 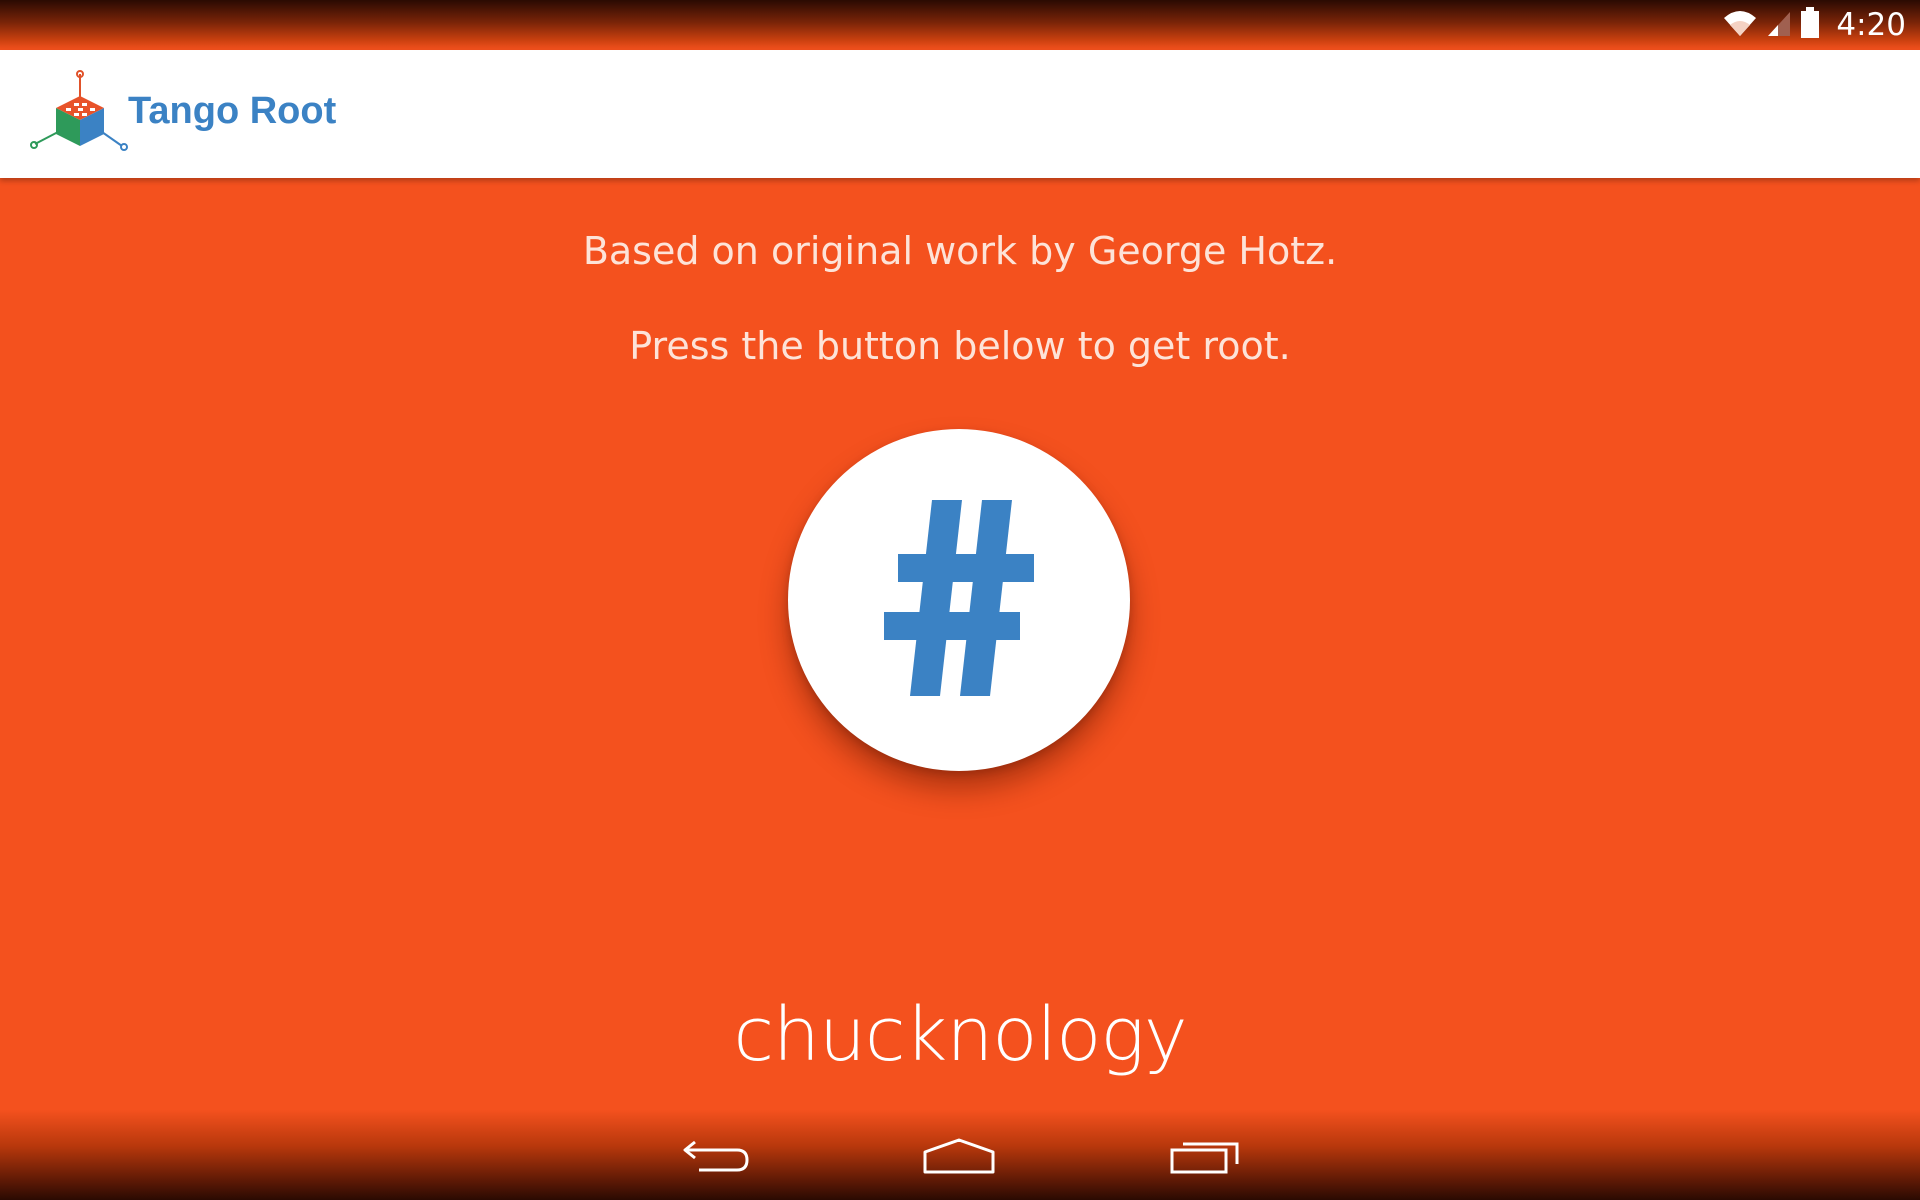 I want to click on recents-button, so click(x=1205, y=1158).